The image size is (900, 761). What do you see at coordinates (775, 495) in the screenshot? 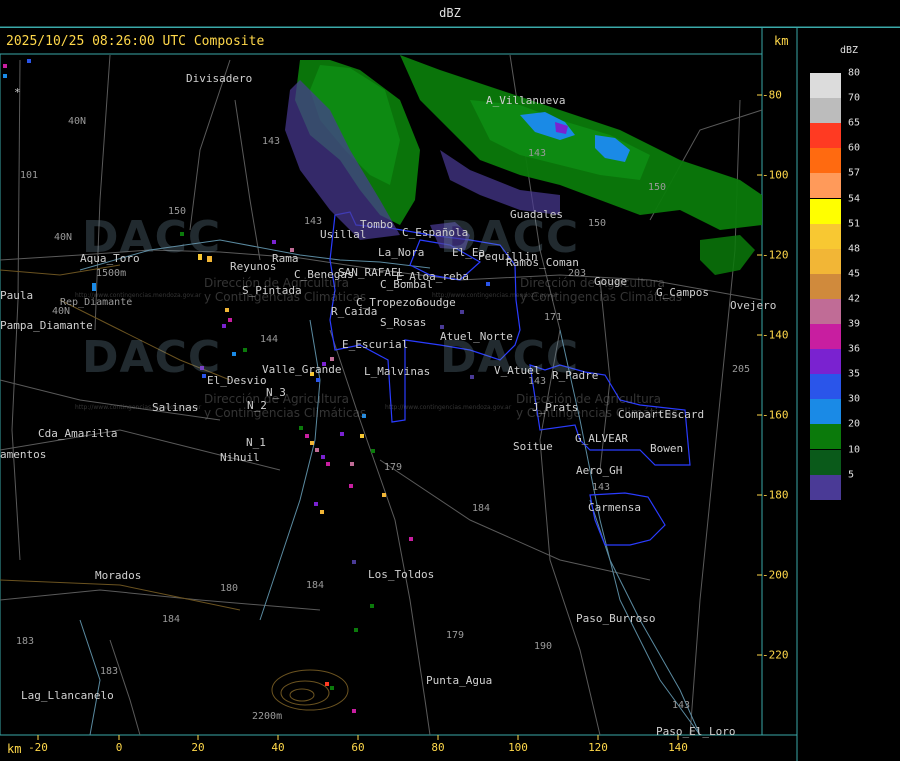
I see `y-tick-label: -180` at bounding box center [775, 495].